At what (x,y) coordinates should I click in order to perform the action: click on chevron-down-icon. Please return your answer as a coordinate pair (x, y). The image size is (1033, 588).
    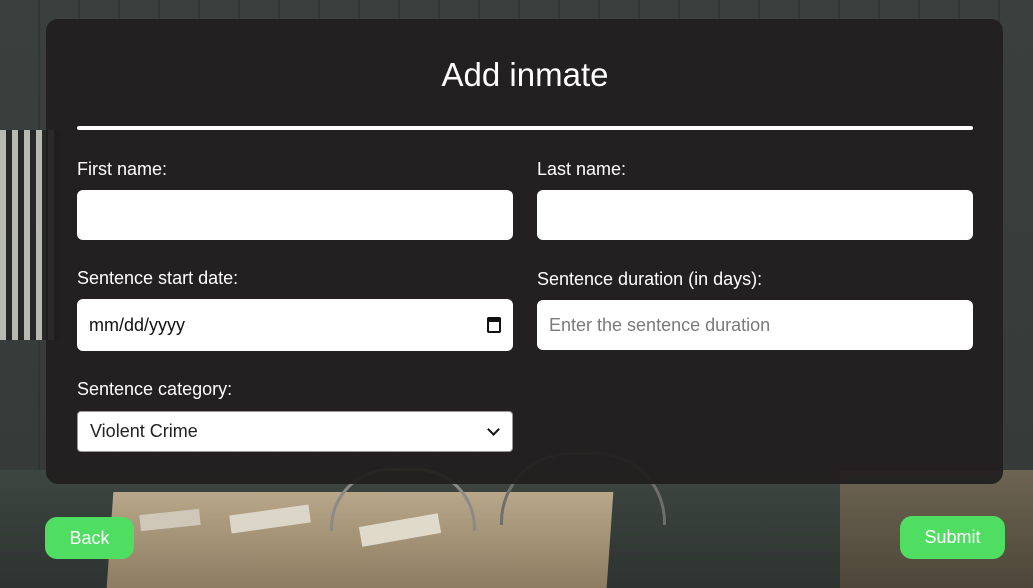
    Looking at the image, I should click on (493, 429).